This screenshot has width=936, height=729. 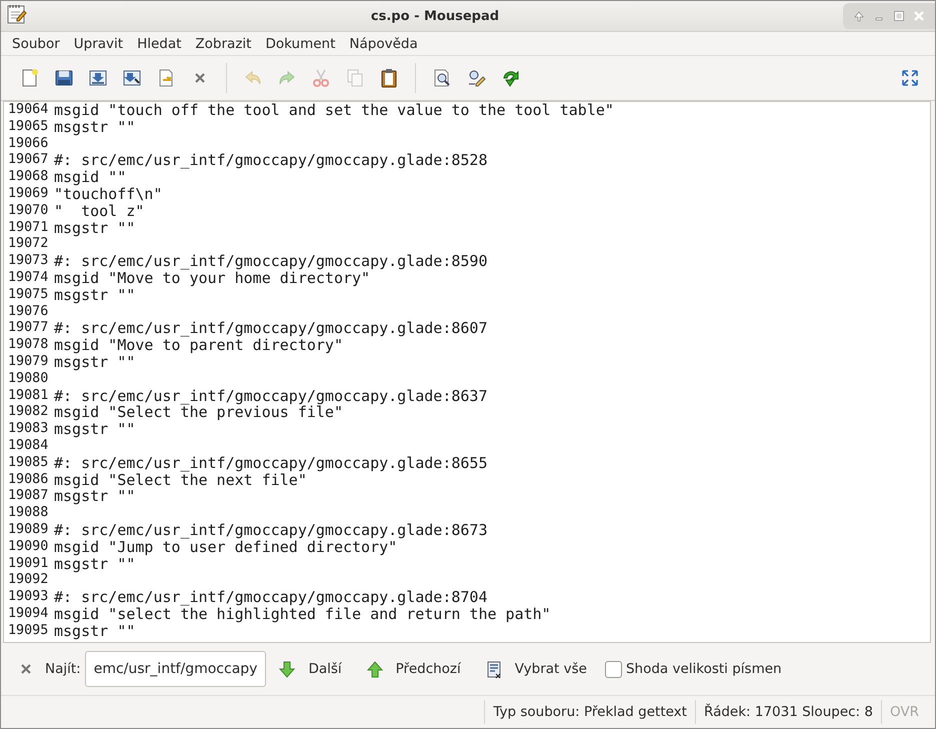 I want to click on code-line: " tool z", so click(x=99, y=211).